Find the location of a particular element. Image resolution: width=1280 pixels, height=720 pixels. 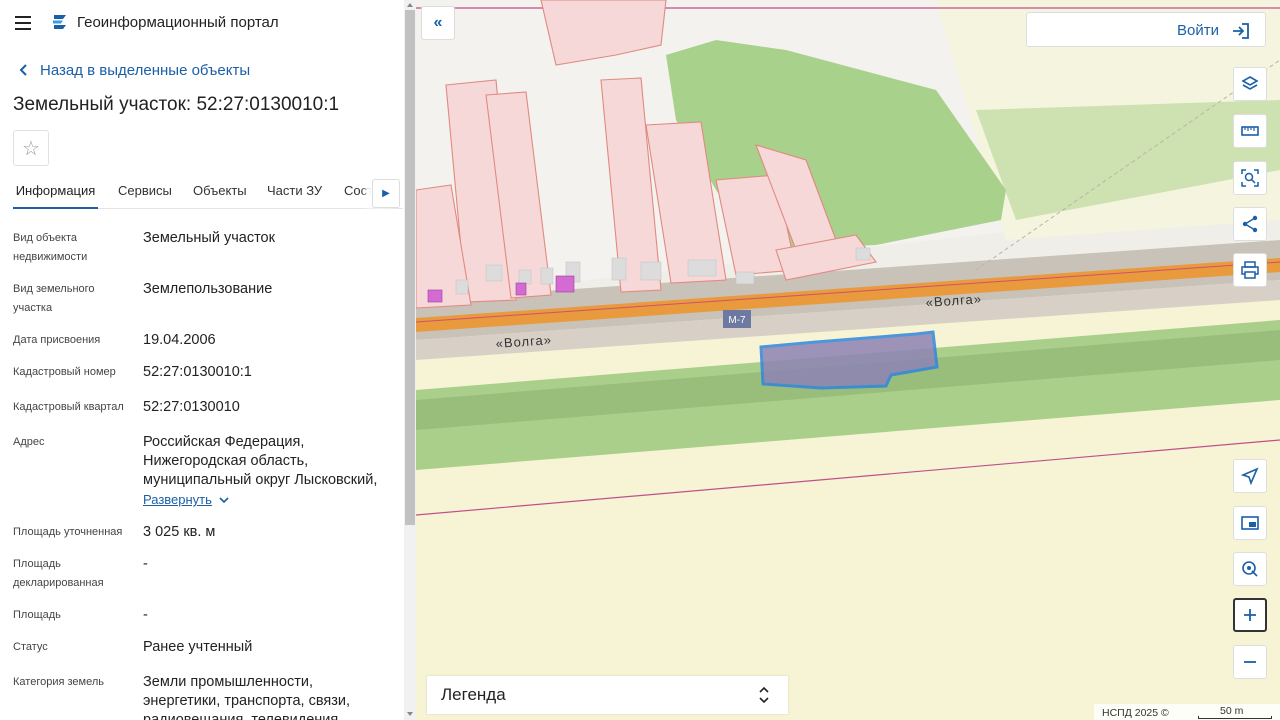

tabs-scroll-right-button: ▶ is located at coordinates (386, 193).